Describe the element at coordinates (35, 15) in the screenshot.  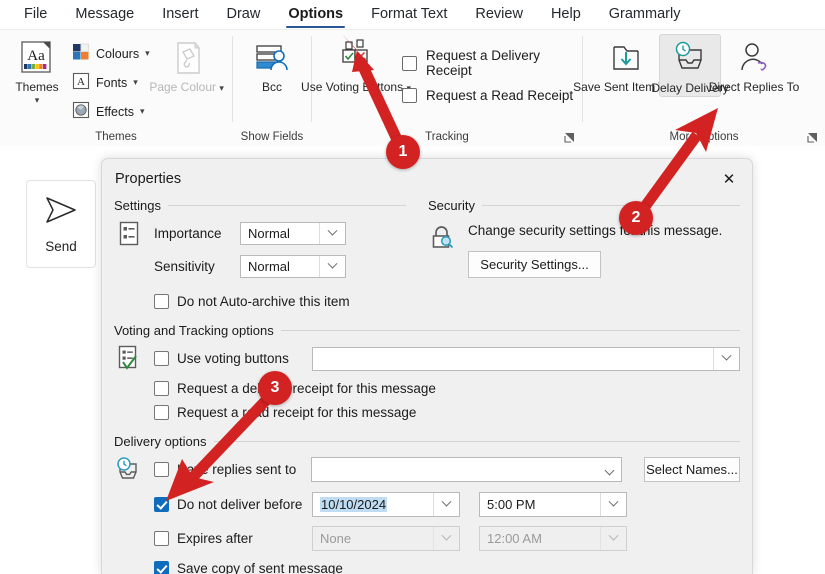
I see `tab-file: File` at that location.